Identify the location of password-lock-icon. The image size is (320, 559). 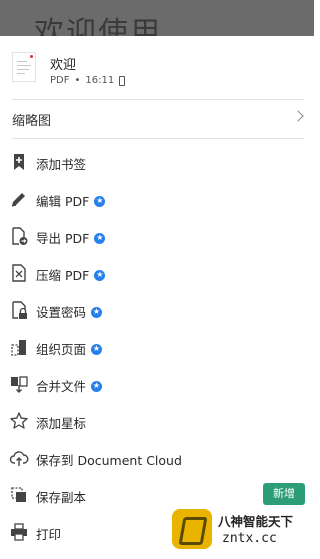
(19, 310).